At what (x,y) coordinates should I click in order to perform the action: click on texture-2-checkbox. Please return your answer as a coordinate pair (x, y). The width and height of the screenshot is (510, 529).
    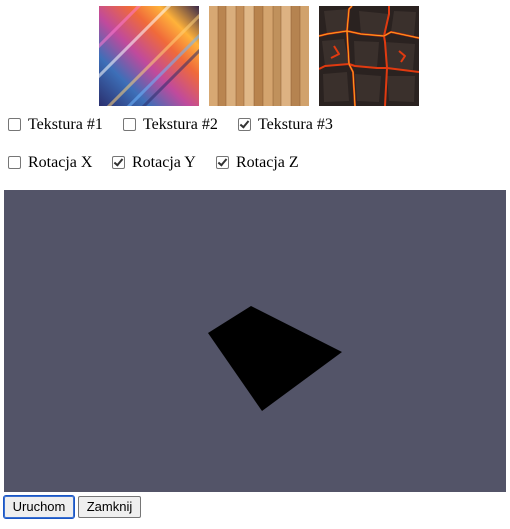
    Looking at the image, I should click on (129, 124).